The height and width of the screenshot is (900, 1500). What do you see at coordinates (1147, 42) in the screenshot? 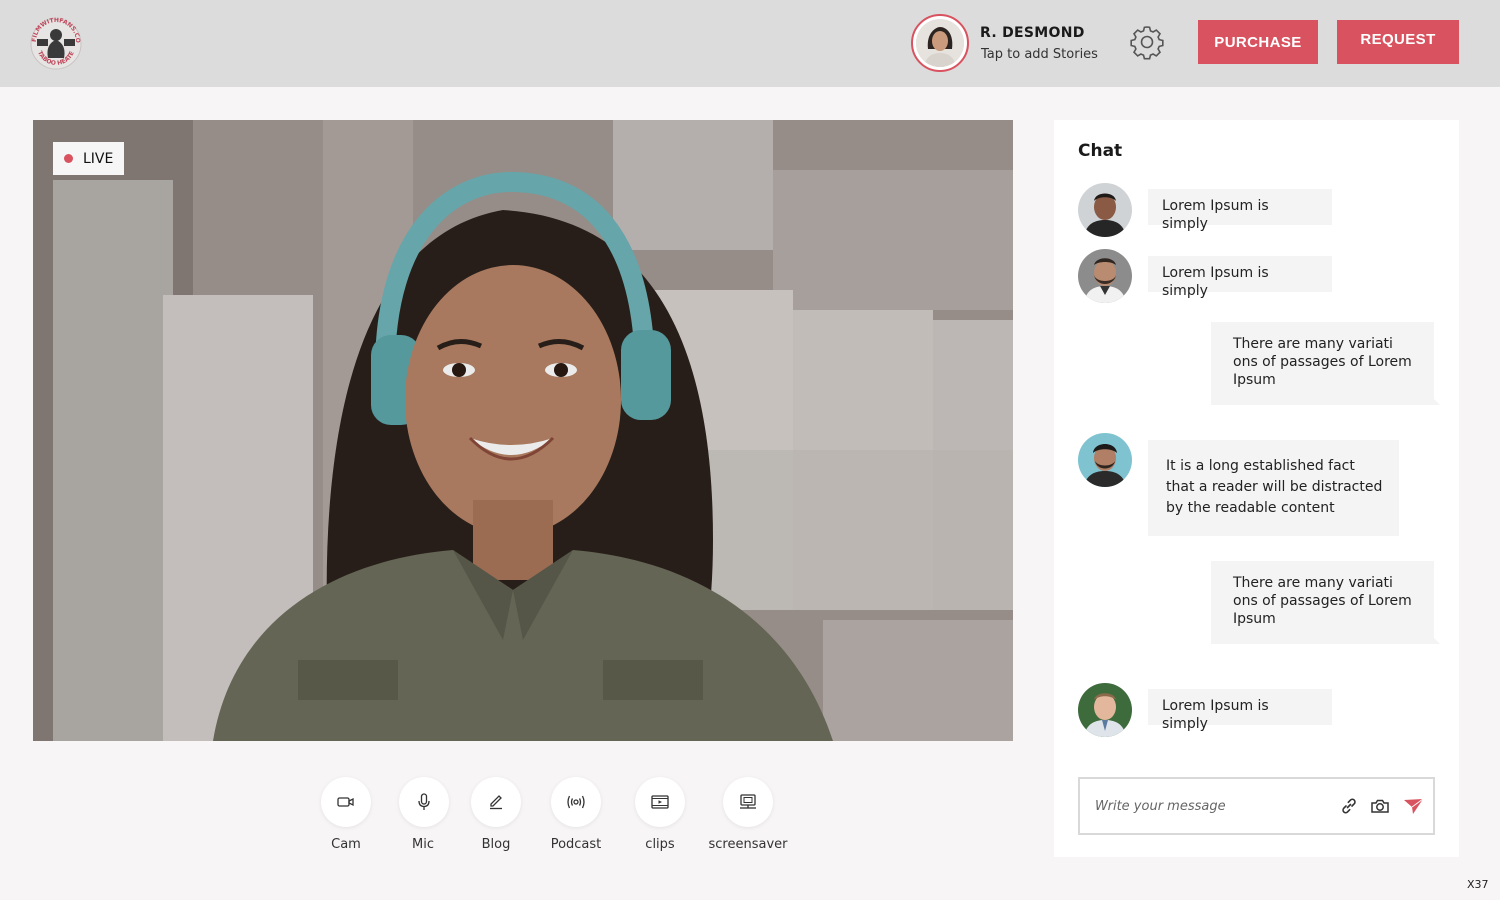
I see `settings-gear-icon` at bounding box center [1147, 42].